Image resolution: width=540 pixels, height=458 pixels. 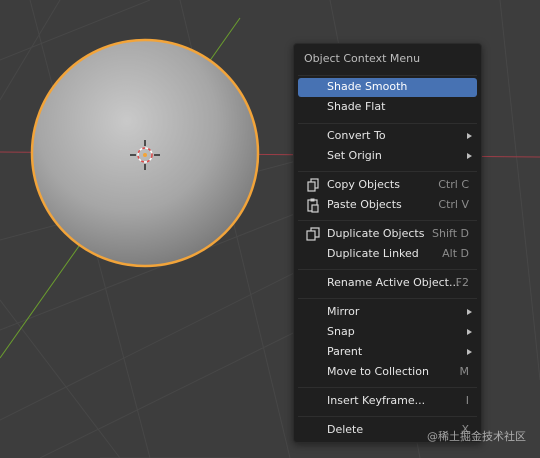 I want to click on menu-title: Object Context Menu, so click(x=362, y=58).